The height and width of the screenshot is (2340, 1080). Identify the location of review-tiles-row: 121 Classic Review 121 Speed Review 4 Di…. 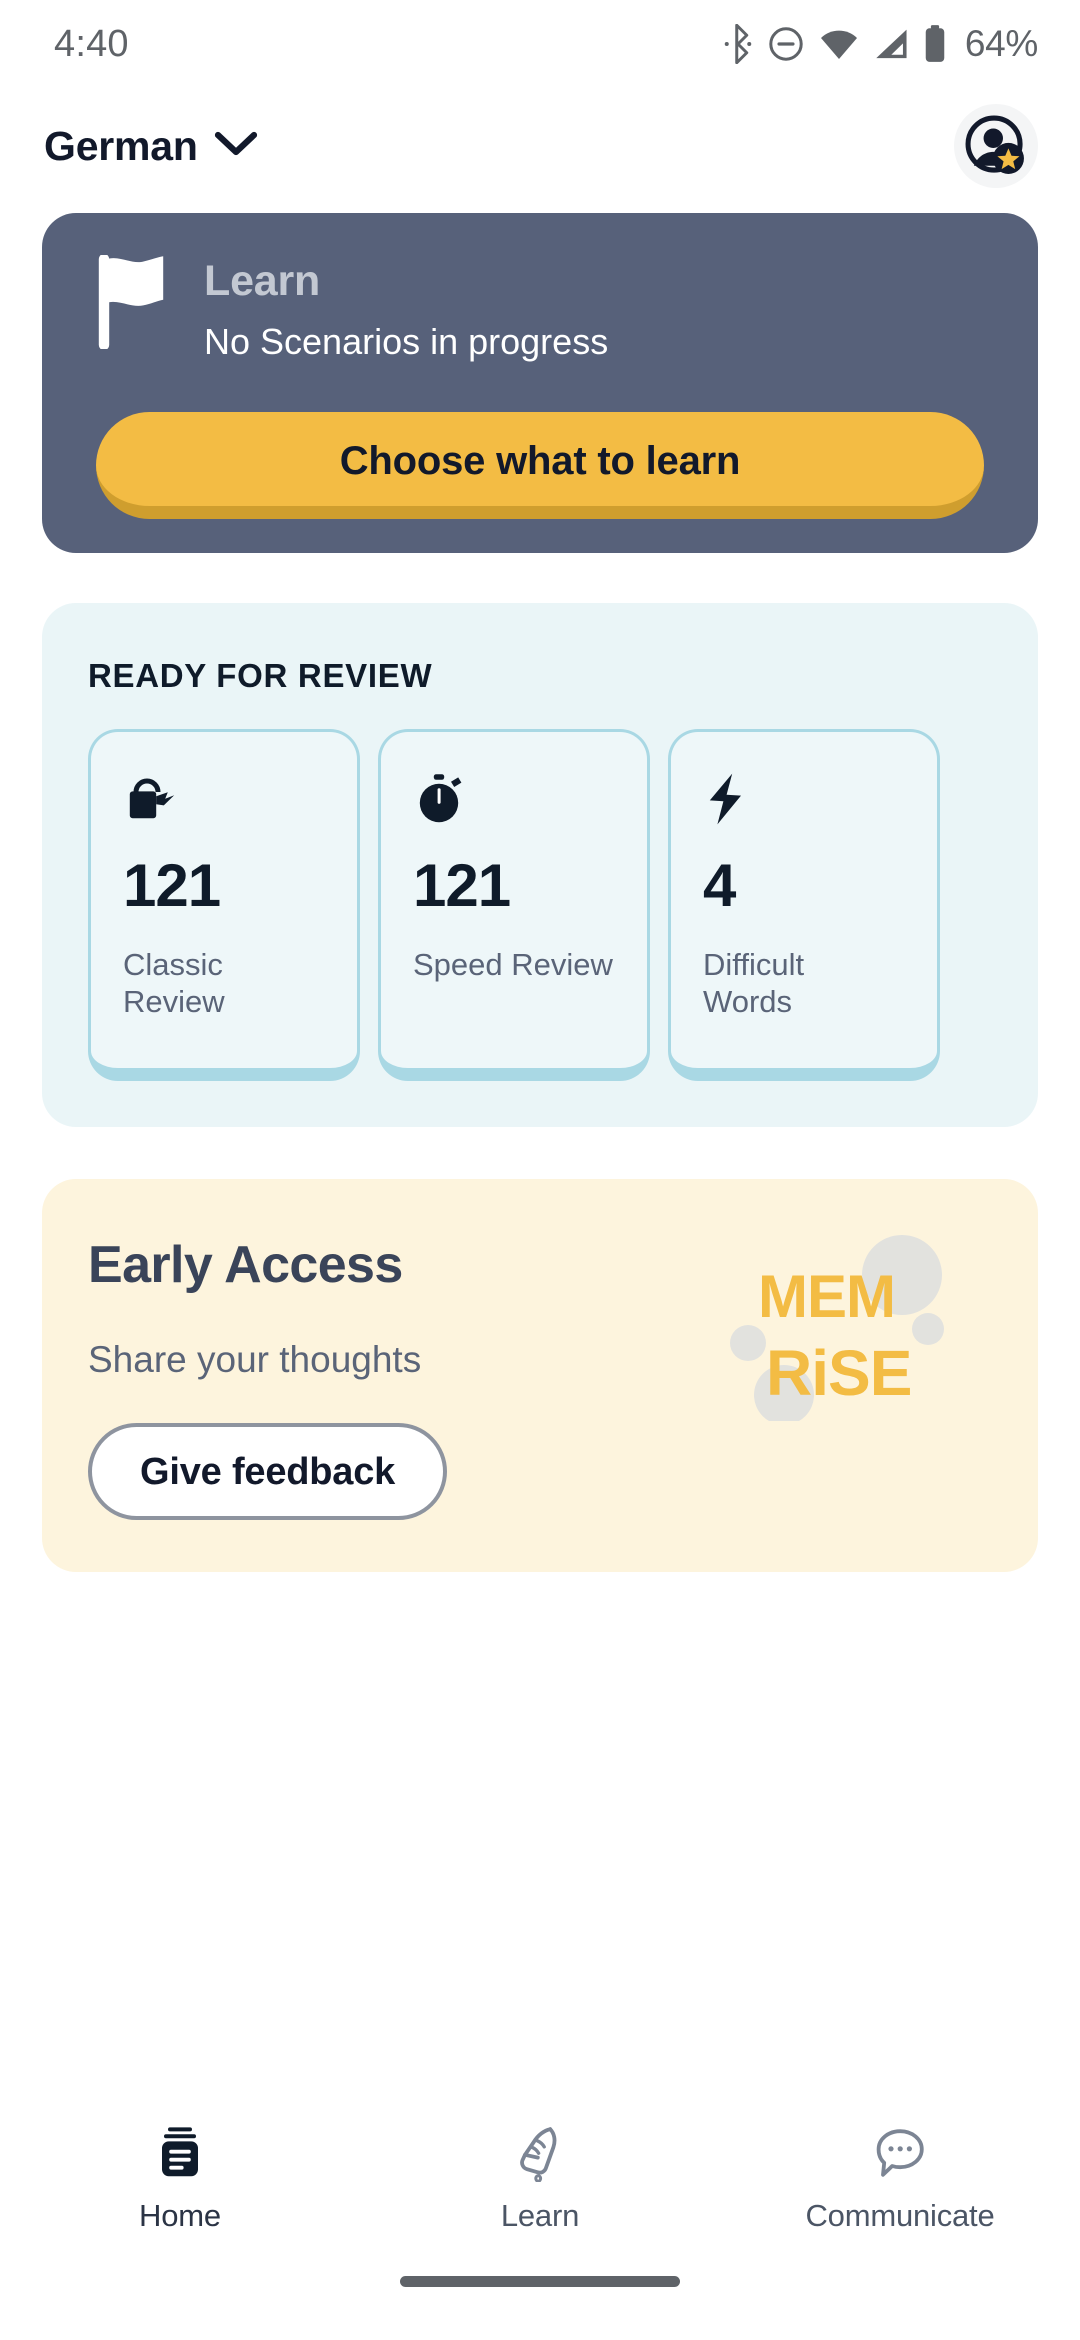
(540, 904).